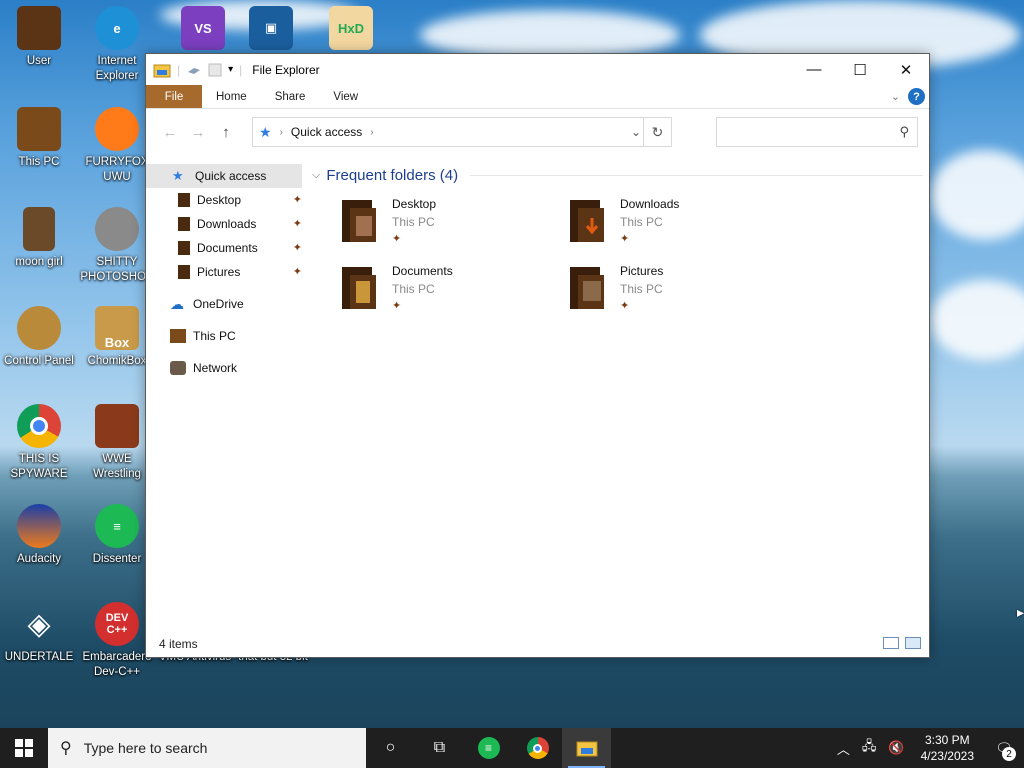  I want to click on properties-icon, so click(194, 70).